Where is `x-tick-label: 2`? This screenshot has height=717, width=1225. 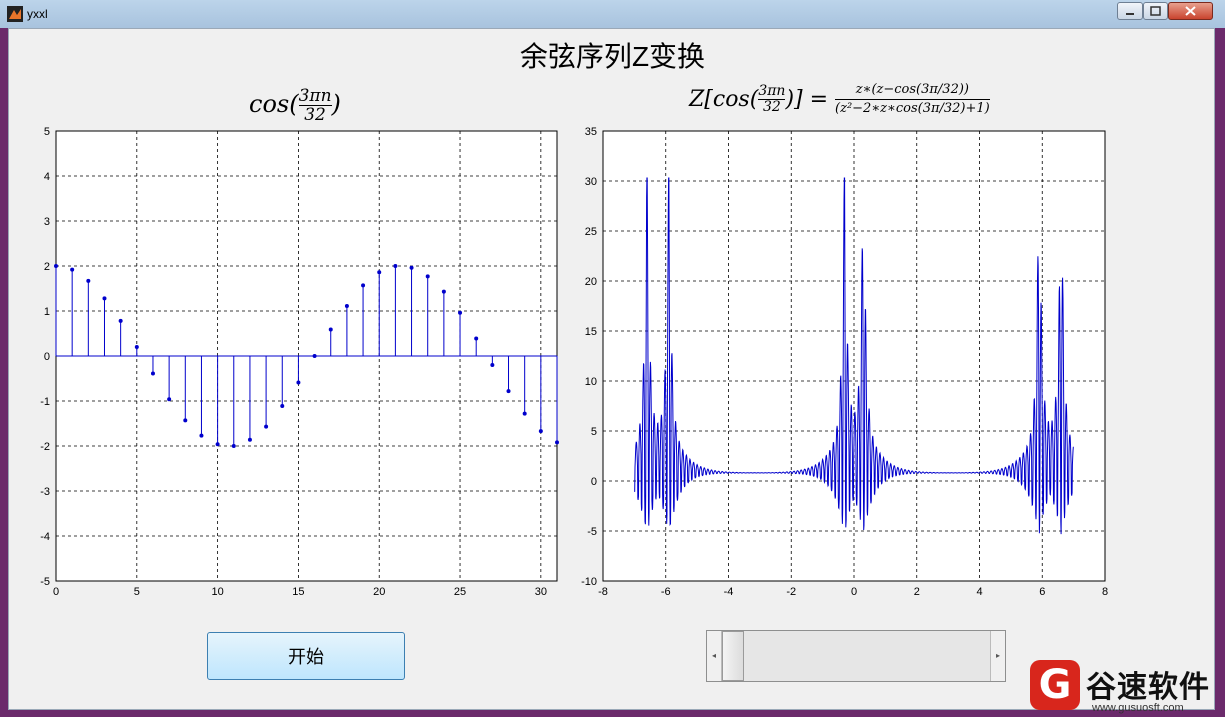
x-tick-label: 2 is located at coordinates (917, 592).